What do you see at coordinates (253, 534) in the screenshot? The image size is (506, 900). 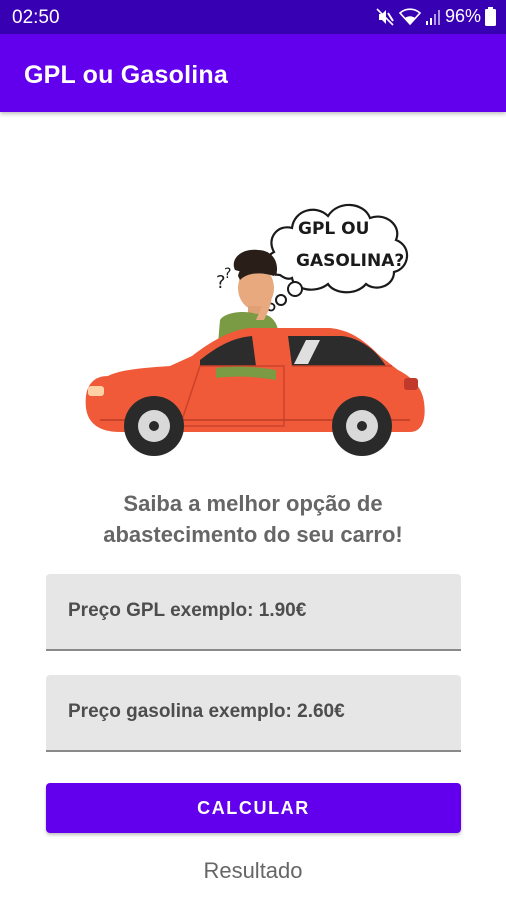 I see `tagline-line2: abastecimento do seu carro!` at bounding box center [253, 534].